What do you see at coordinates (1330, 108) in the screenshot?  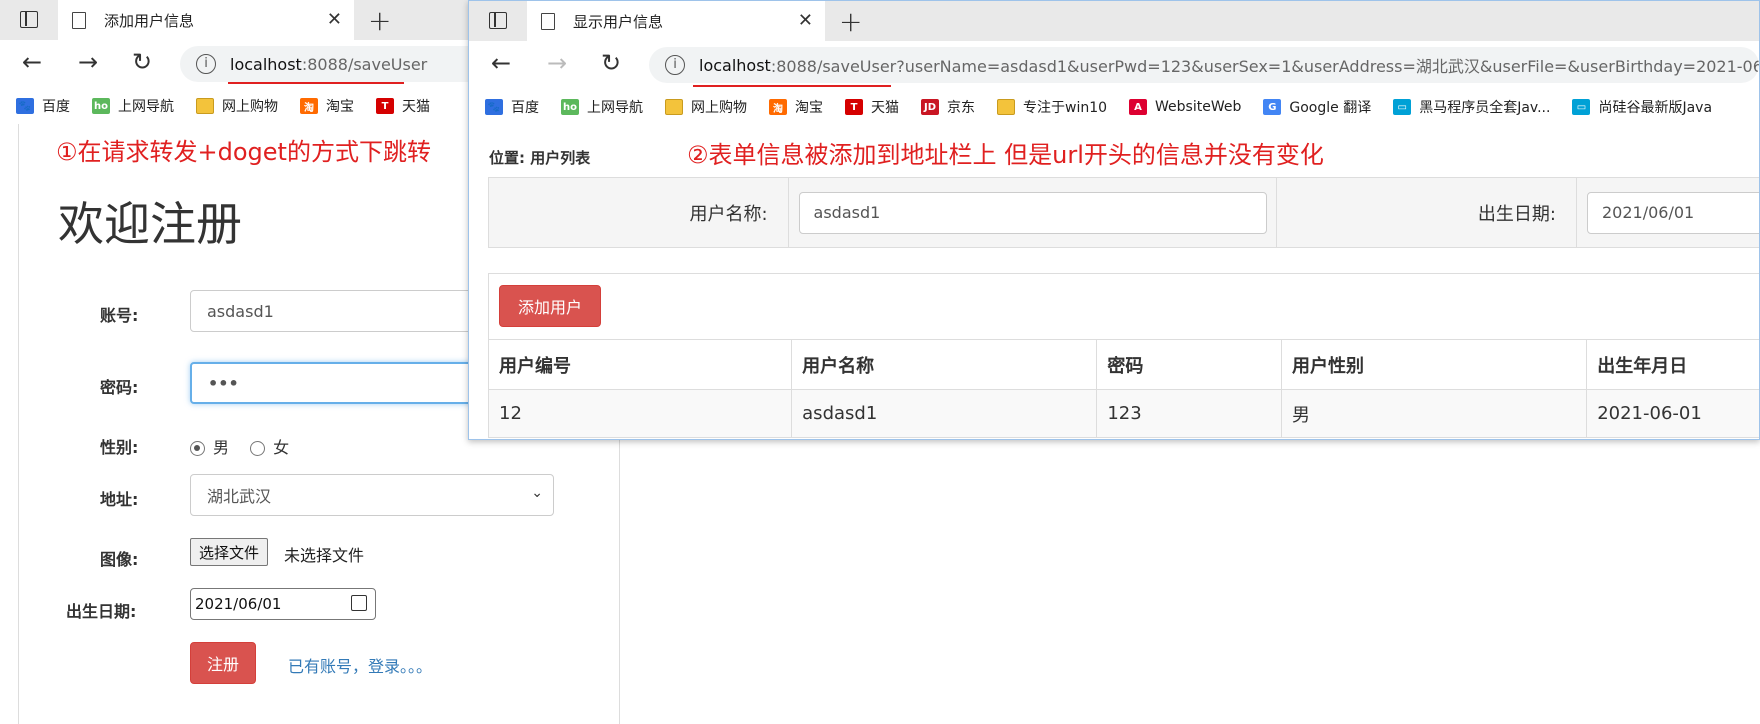 I see `bookmark-label: Google 翻译` at bounding box center [1330, 108].